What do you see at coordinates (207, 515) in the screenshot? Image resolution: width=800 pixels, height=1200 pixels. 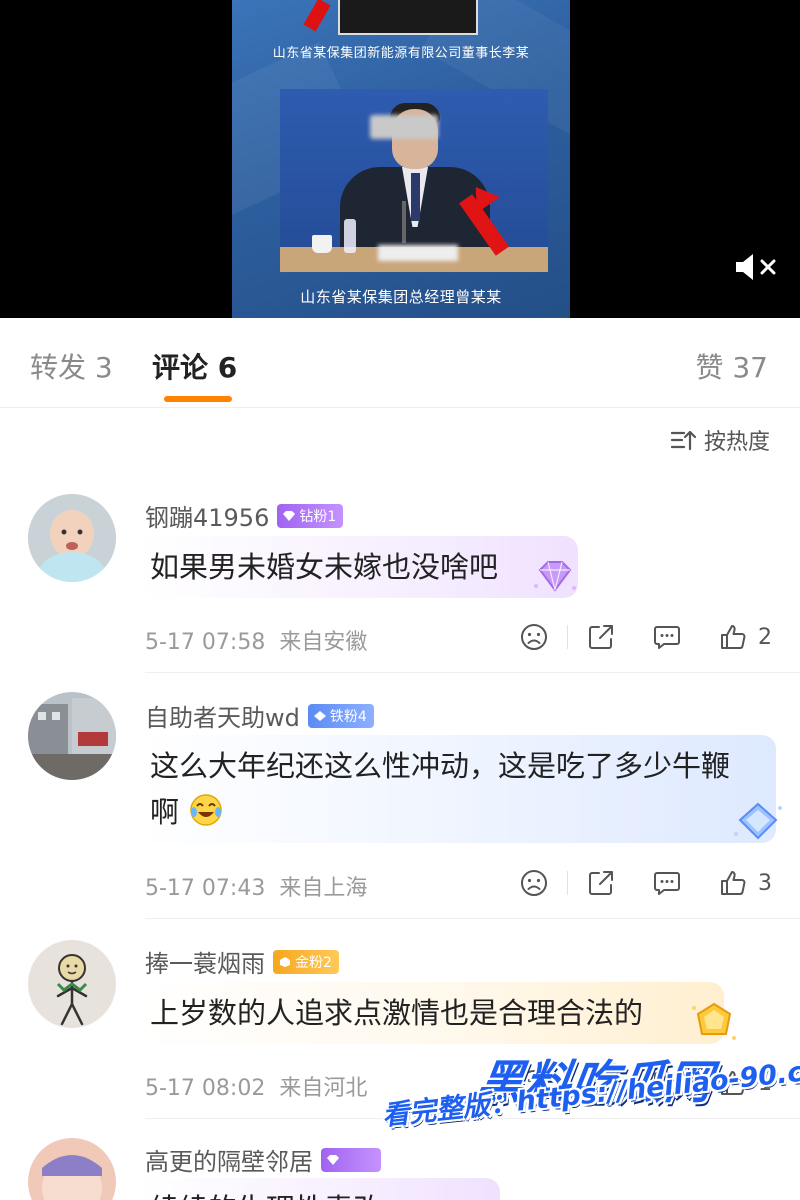 I see `username: 钢蹦41956` at bounding box center [207, 515].